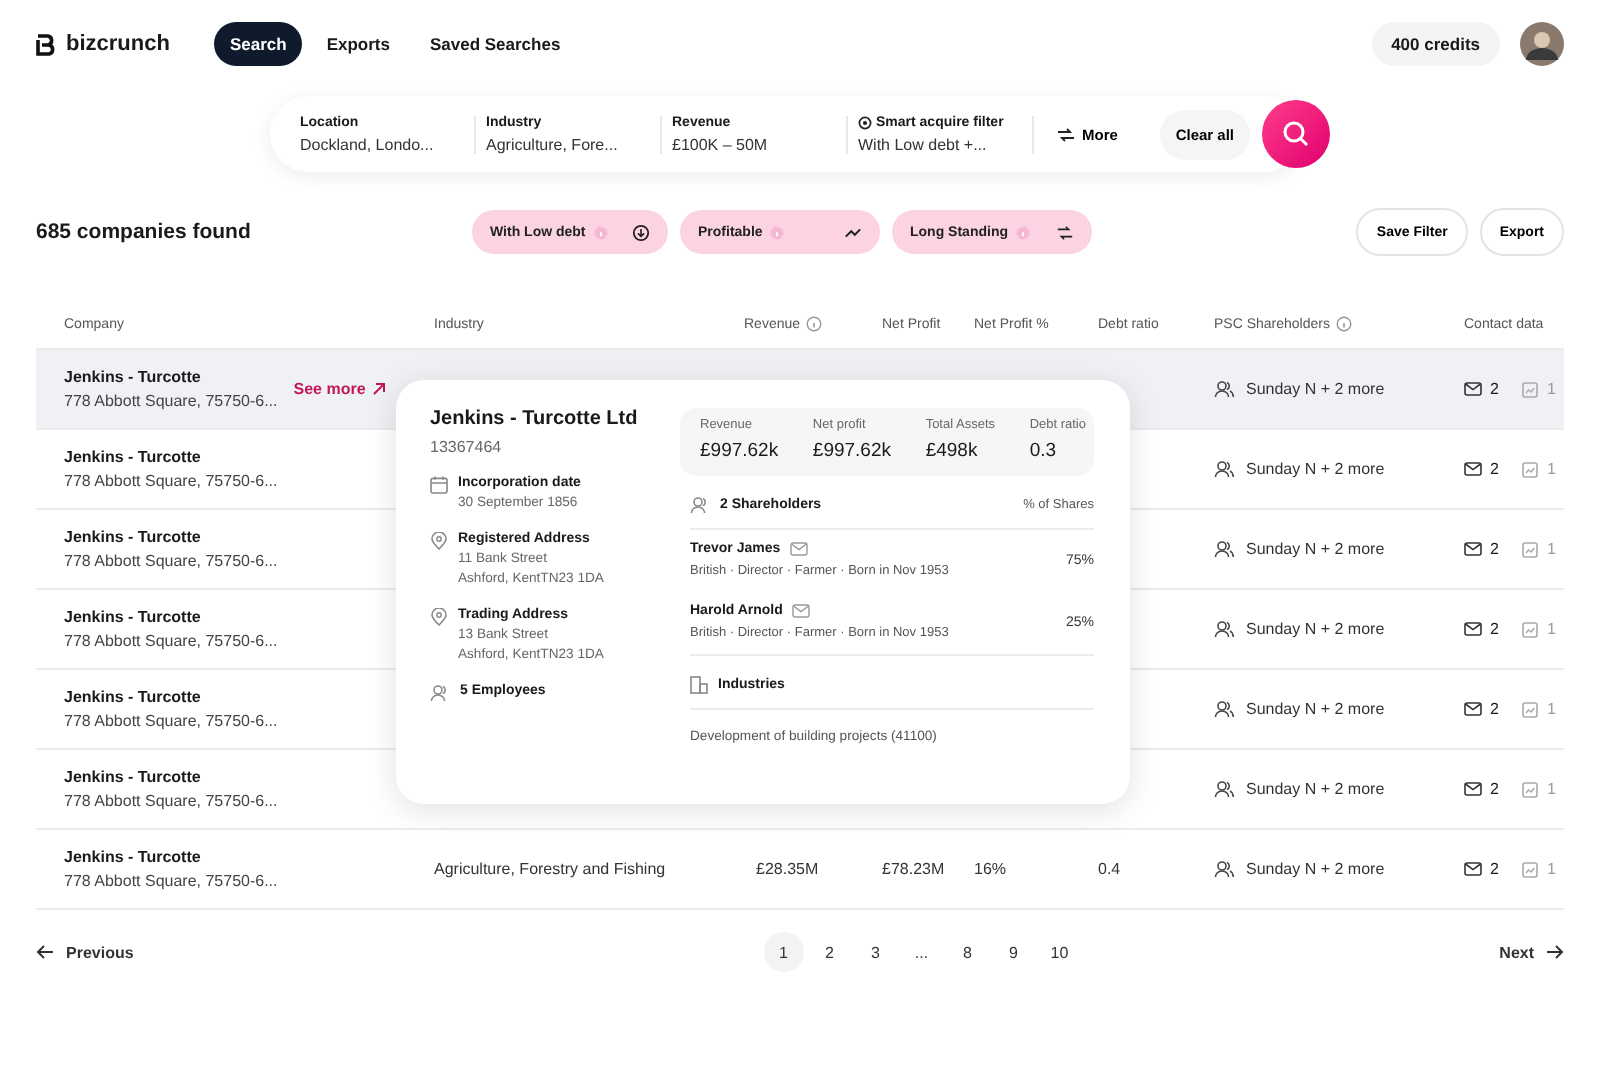 The image size is (1600, 1080). What do you see at coordinates (1435, 44) in the screenshot?
I see `credits-badge: 400 credits` at bounding box center [1435, 44].